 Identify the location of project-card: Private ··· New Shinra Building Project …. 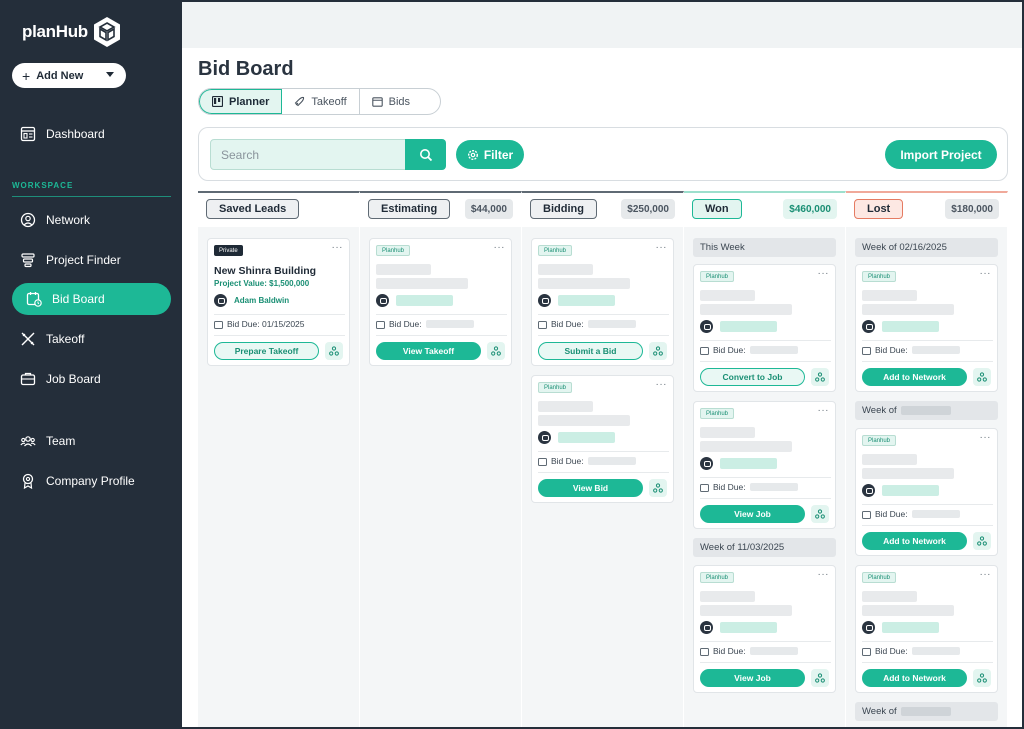
(278, 302).